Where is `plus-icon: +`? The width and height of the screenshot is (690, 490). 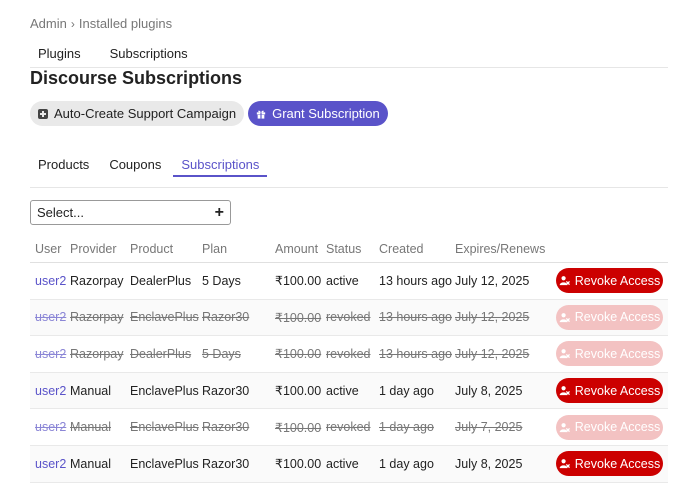 plus-icon: + is located at coordinates (219, 212).